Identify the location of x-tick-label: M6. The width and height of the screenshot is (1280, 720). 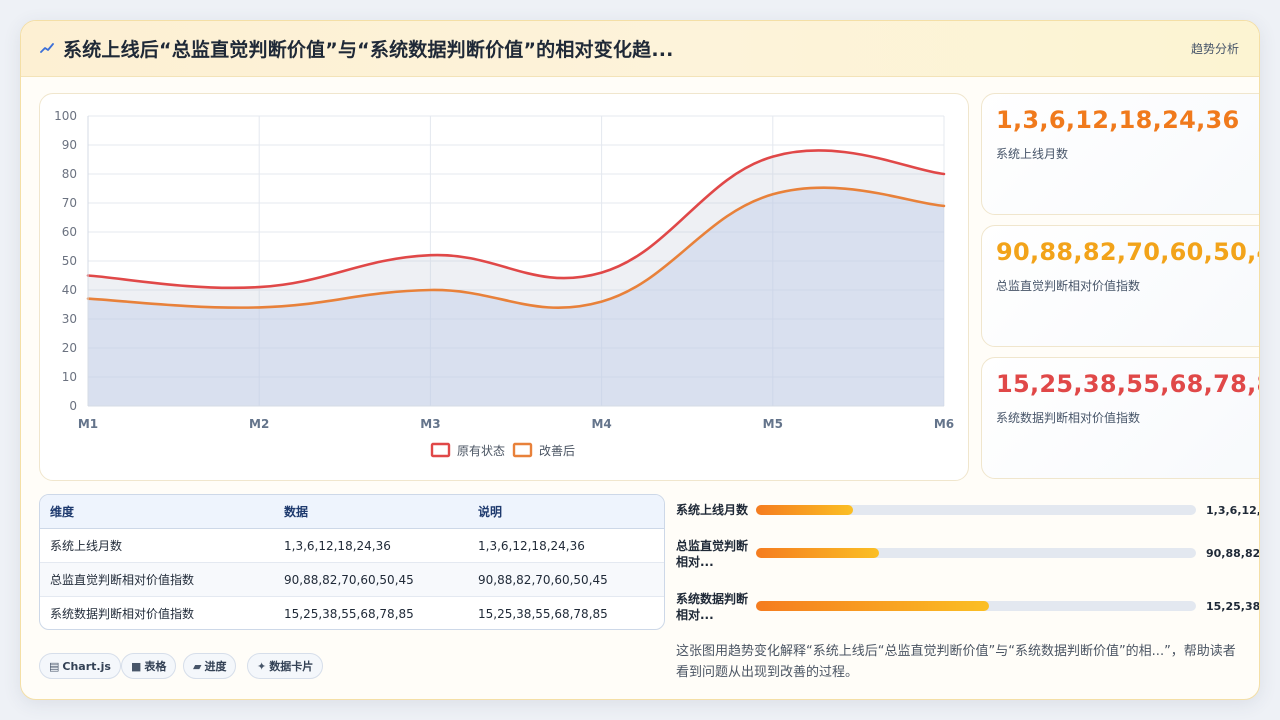
(944, 424).